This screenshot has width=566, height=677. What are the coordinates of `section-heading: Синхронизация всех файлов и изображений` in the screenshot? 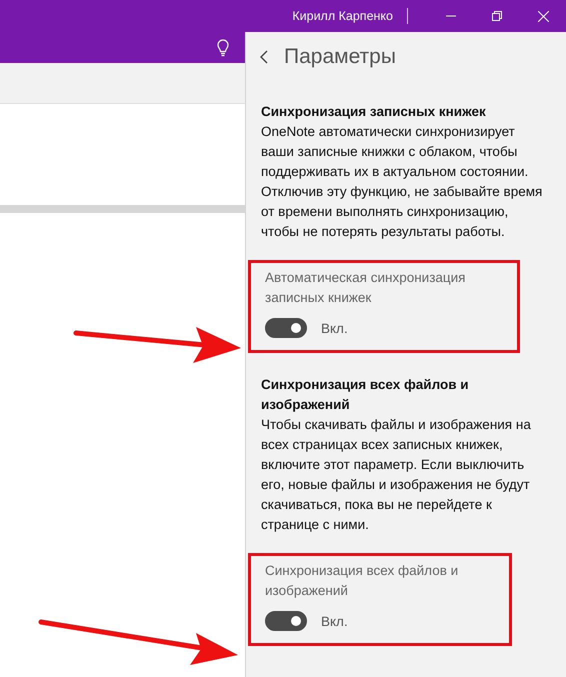 It's located at (365, 395).